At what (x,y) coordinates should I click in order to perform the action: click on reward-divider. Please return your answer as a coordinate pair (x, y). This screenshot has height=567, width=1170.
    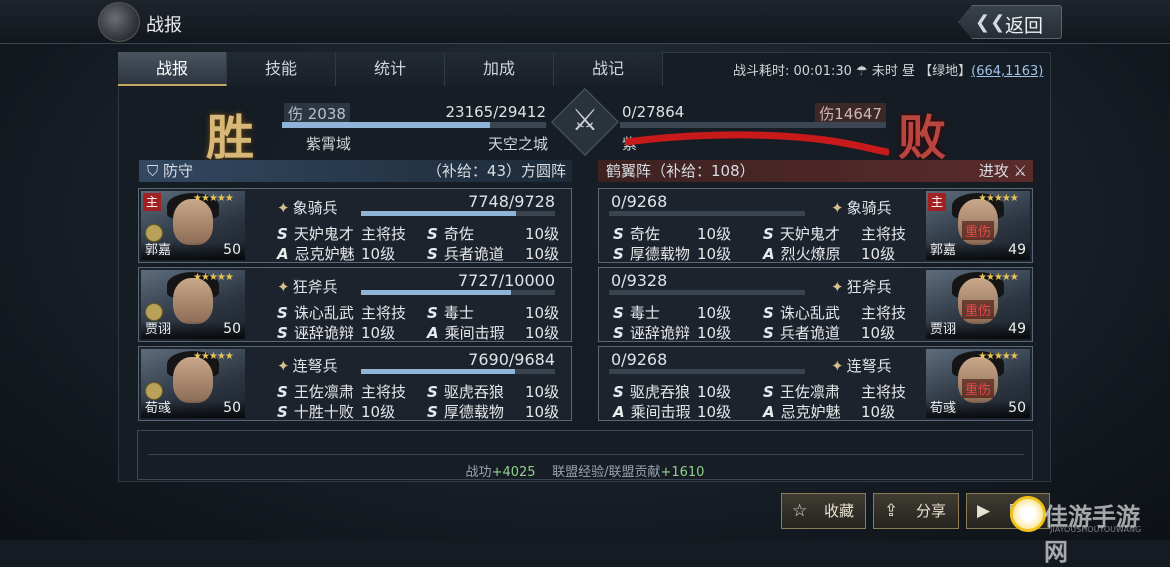
    Looking at the image, I should click on (586, 454).